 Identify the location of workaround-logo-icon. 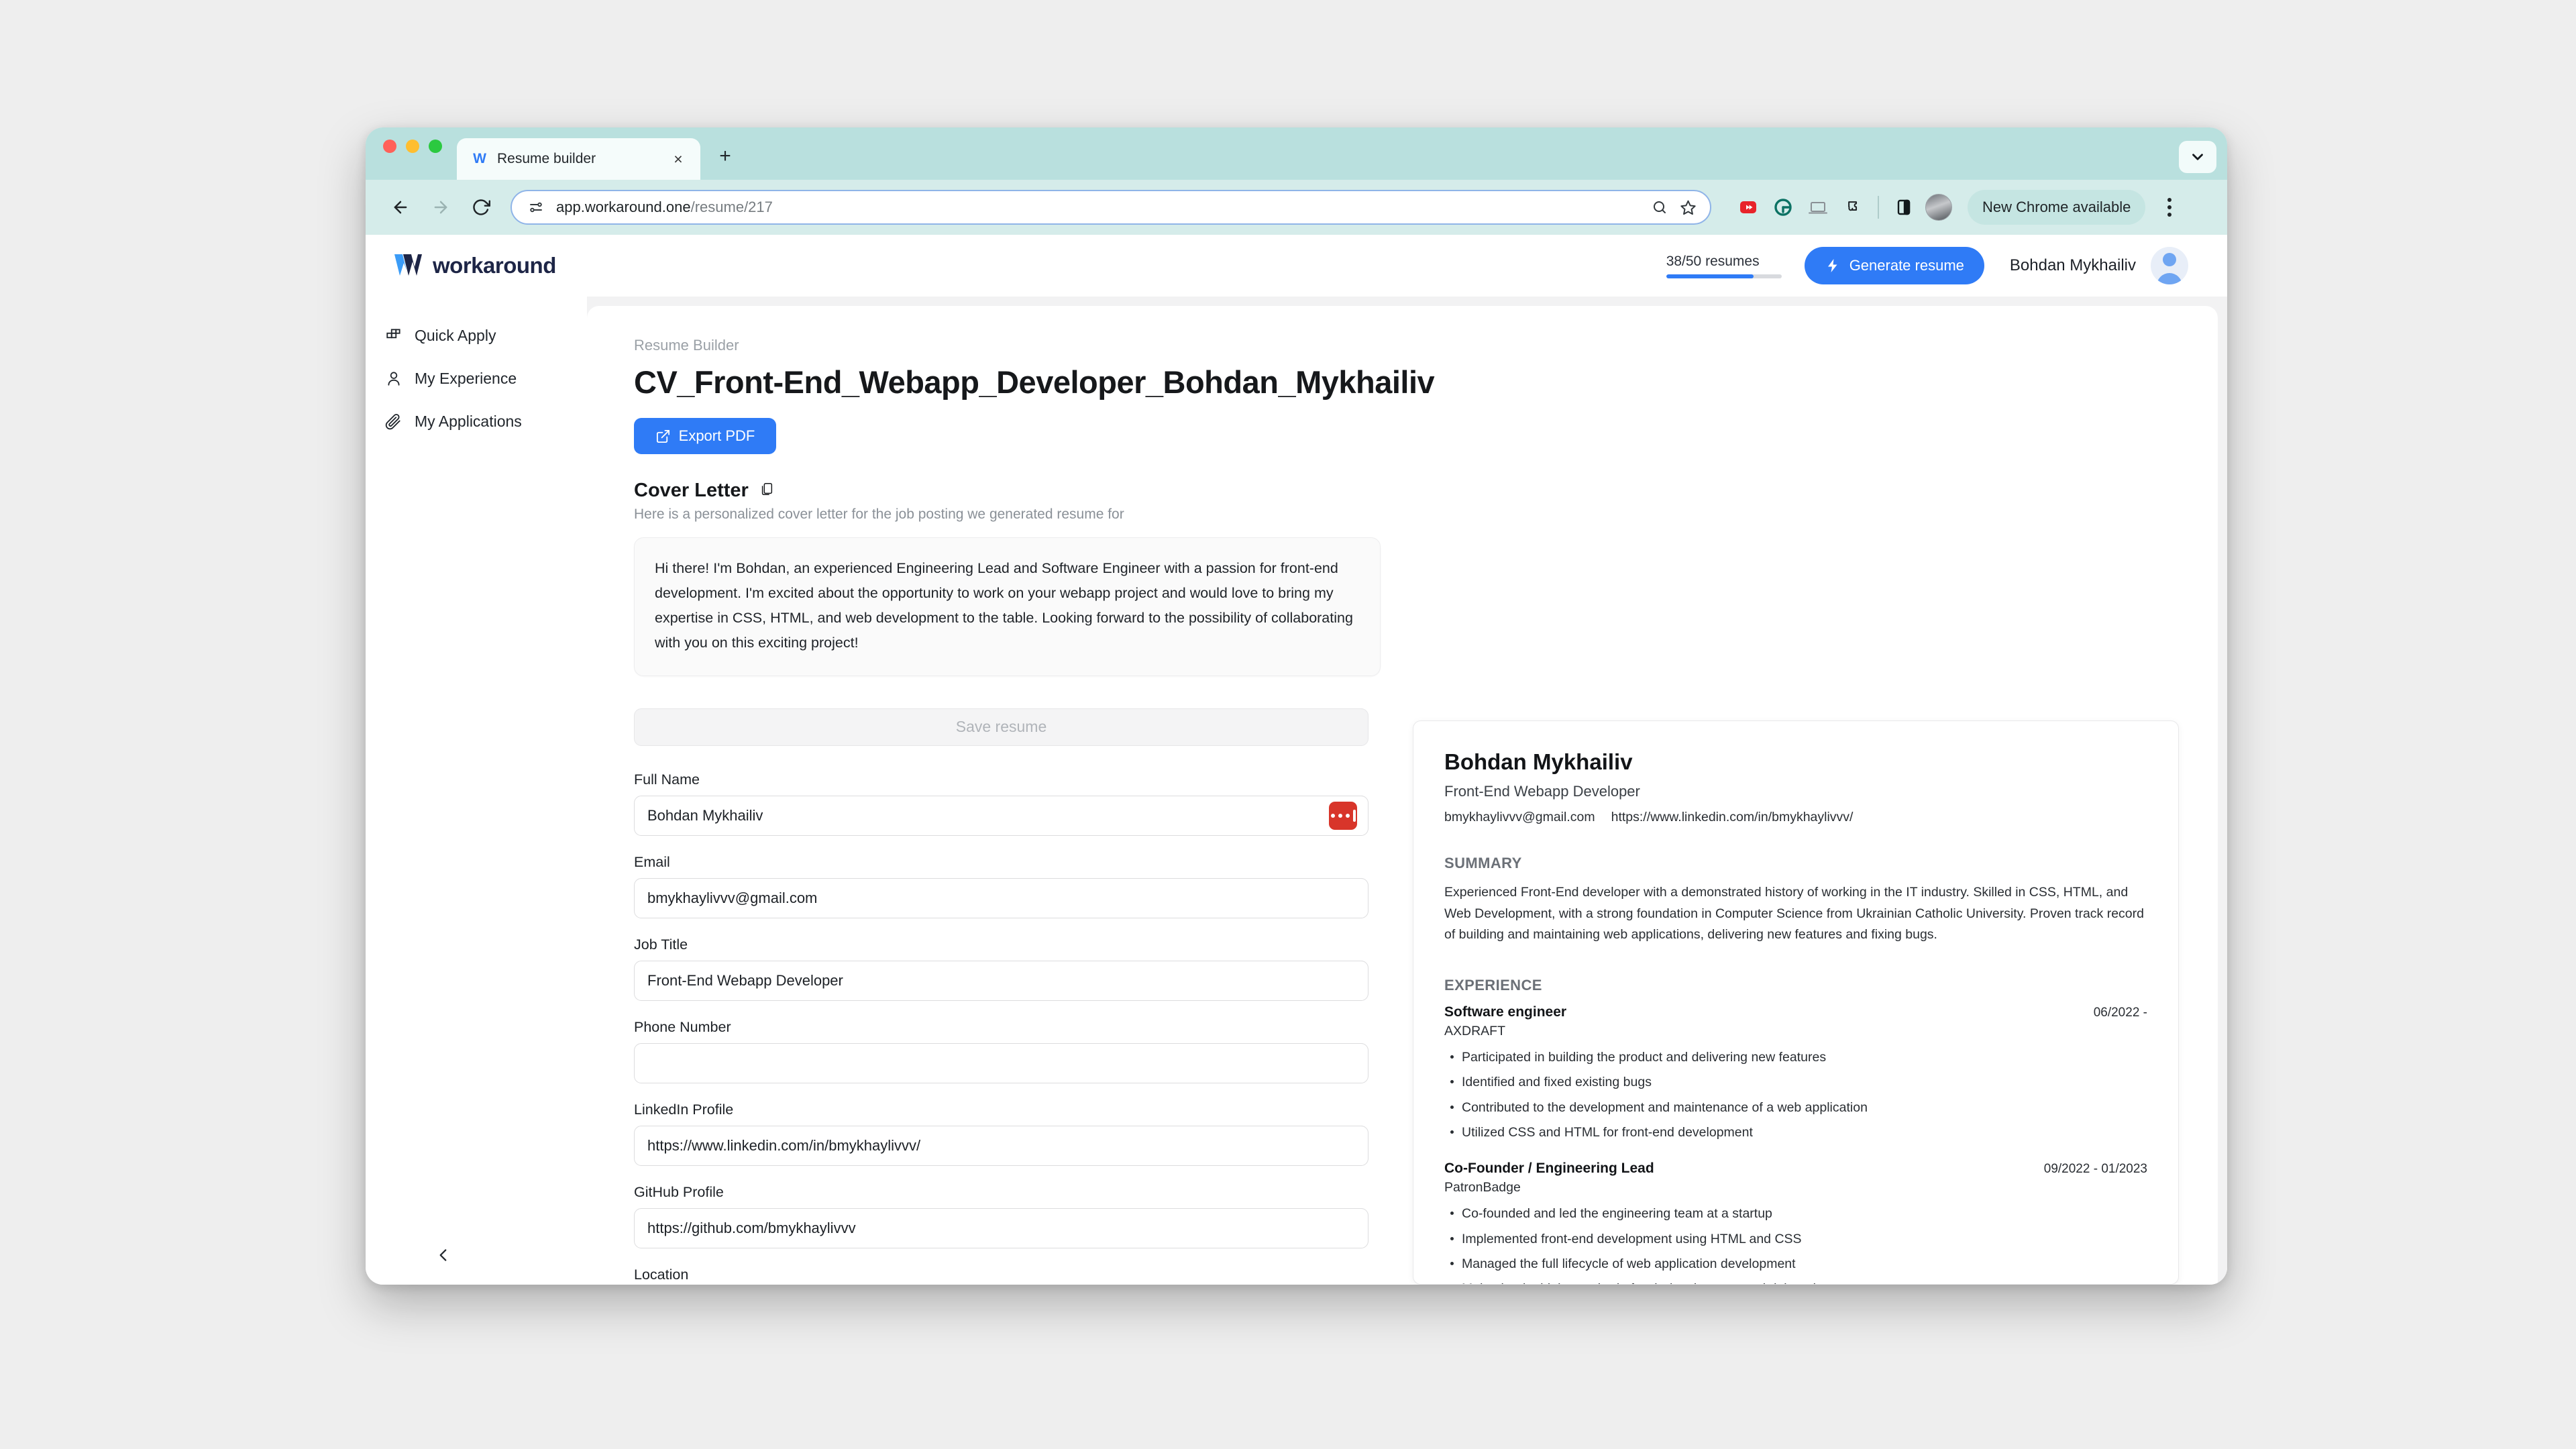
(408, 265).